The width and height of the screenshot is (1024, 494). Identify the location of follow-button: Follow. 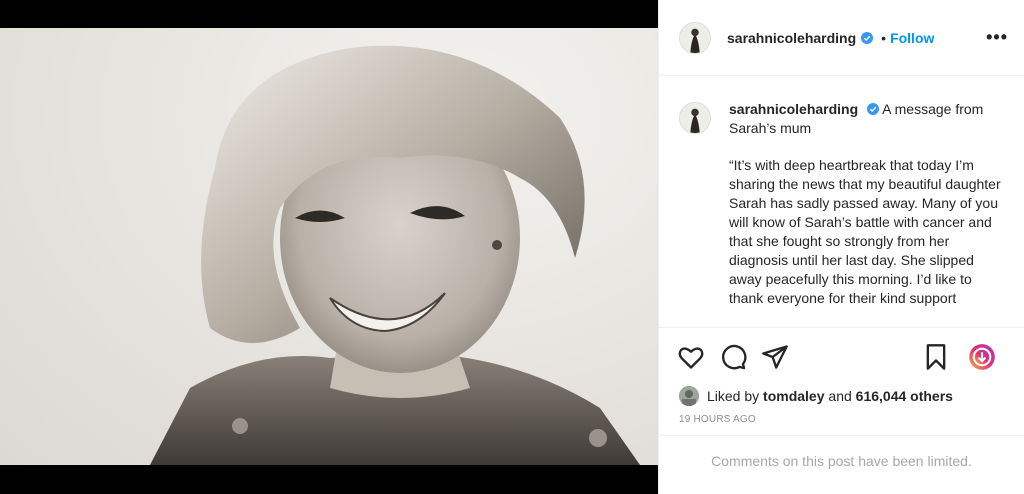
(912, 38).